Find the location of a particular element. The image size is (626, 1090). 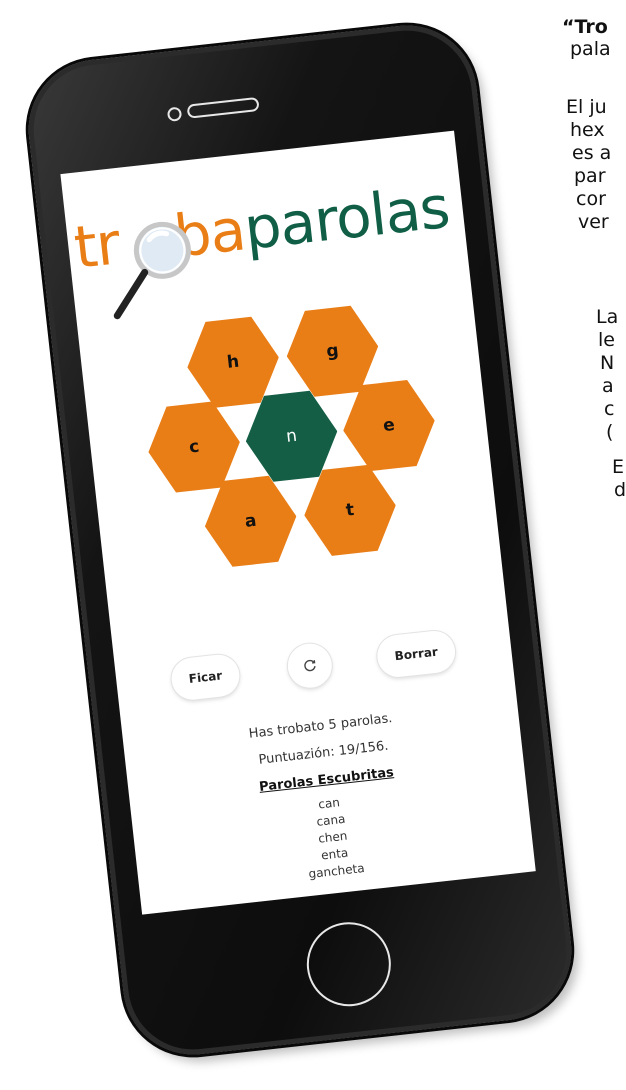

home-button is located at coordinates (349, 964).